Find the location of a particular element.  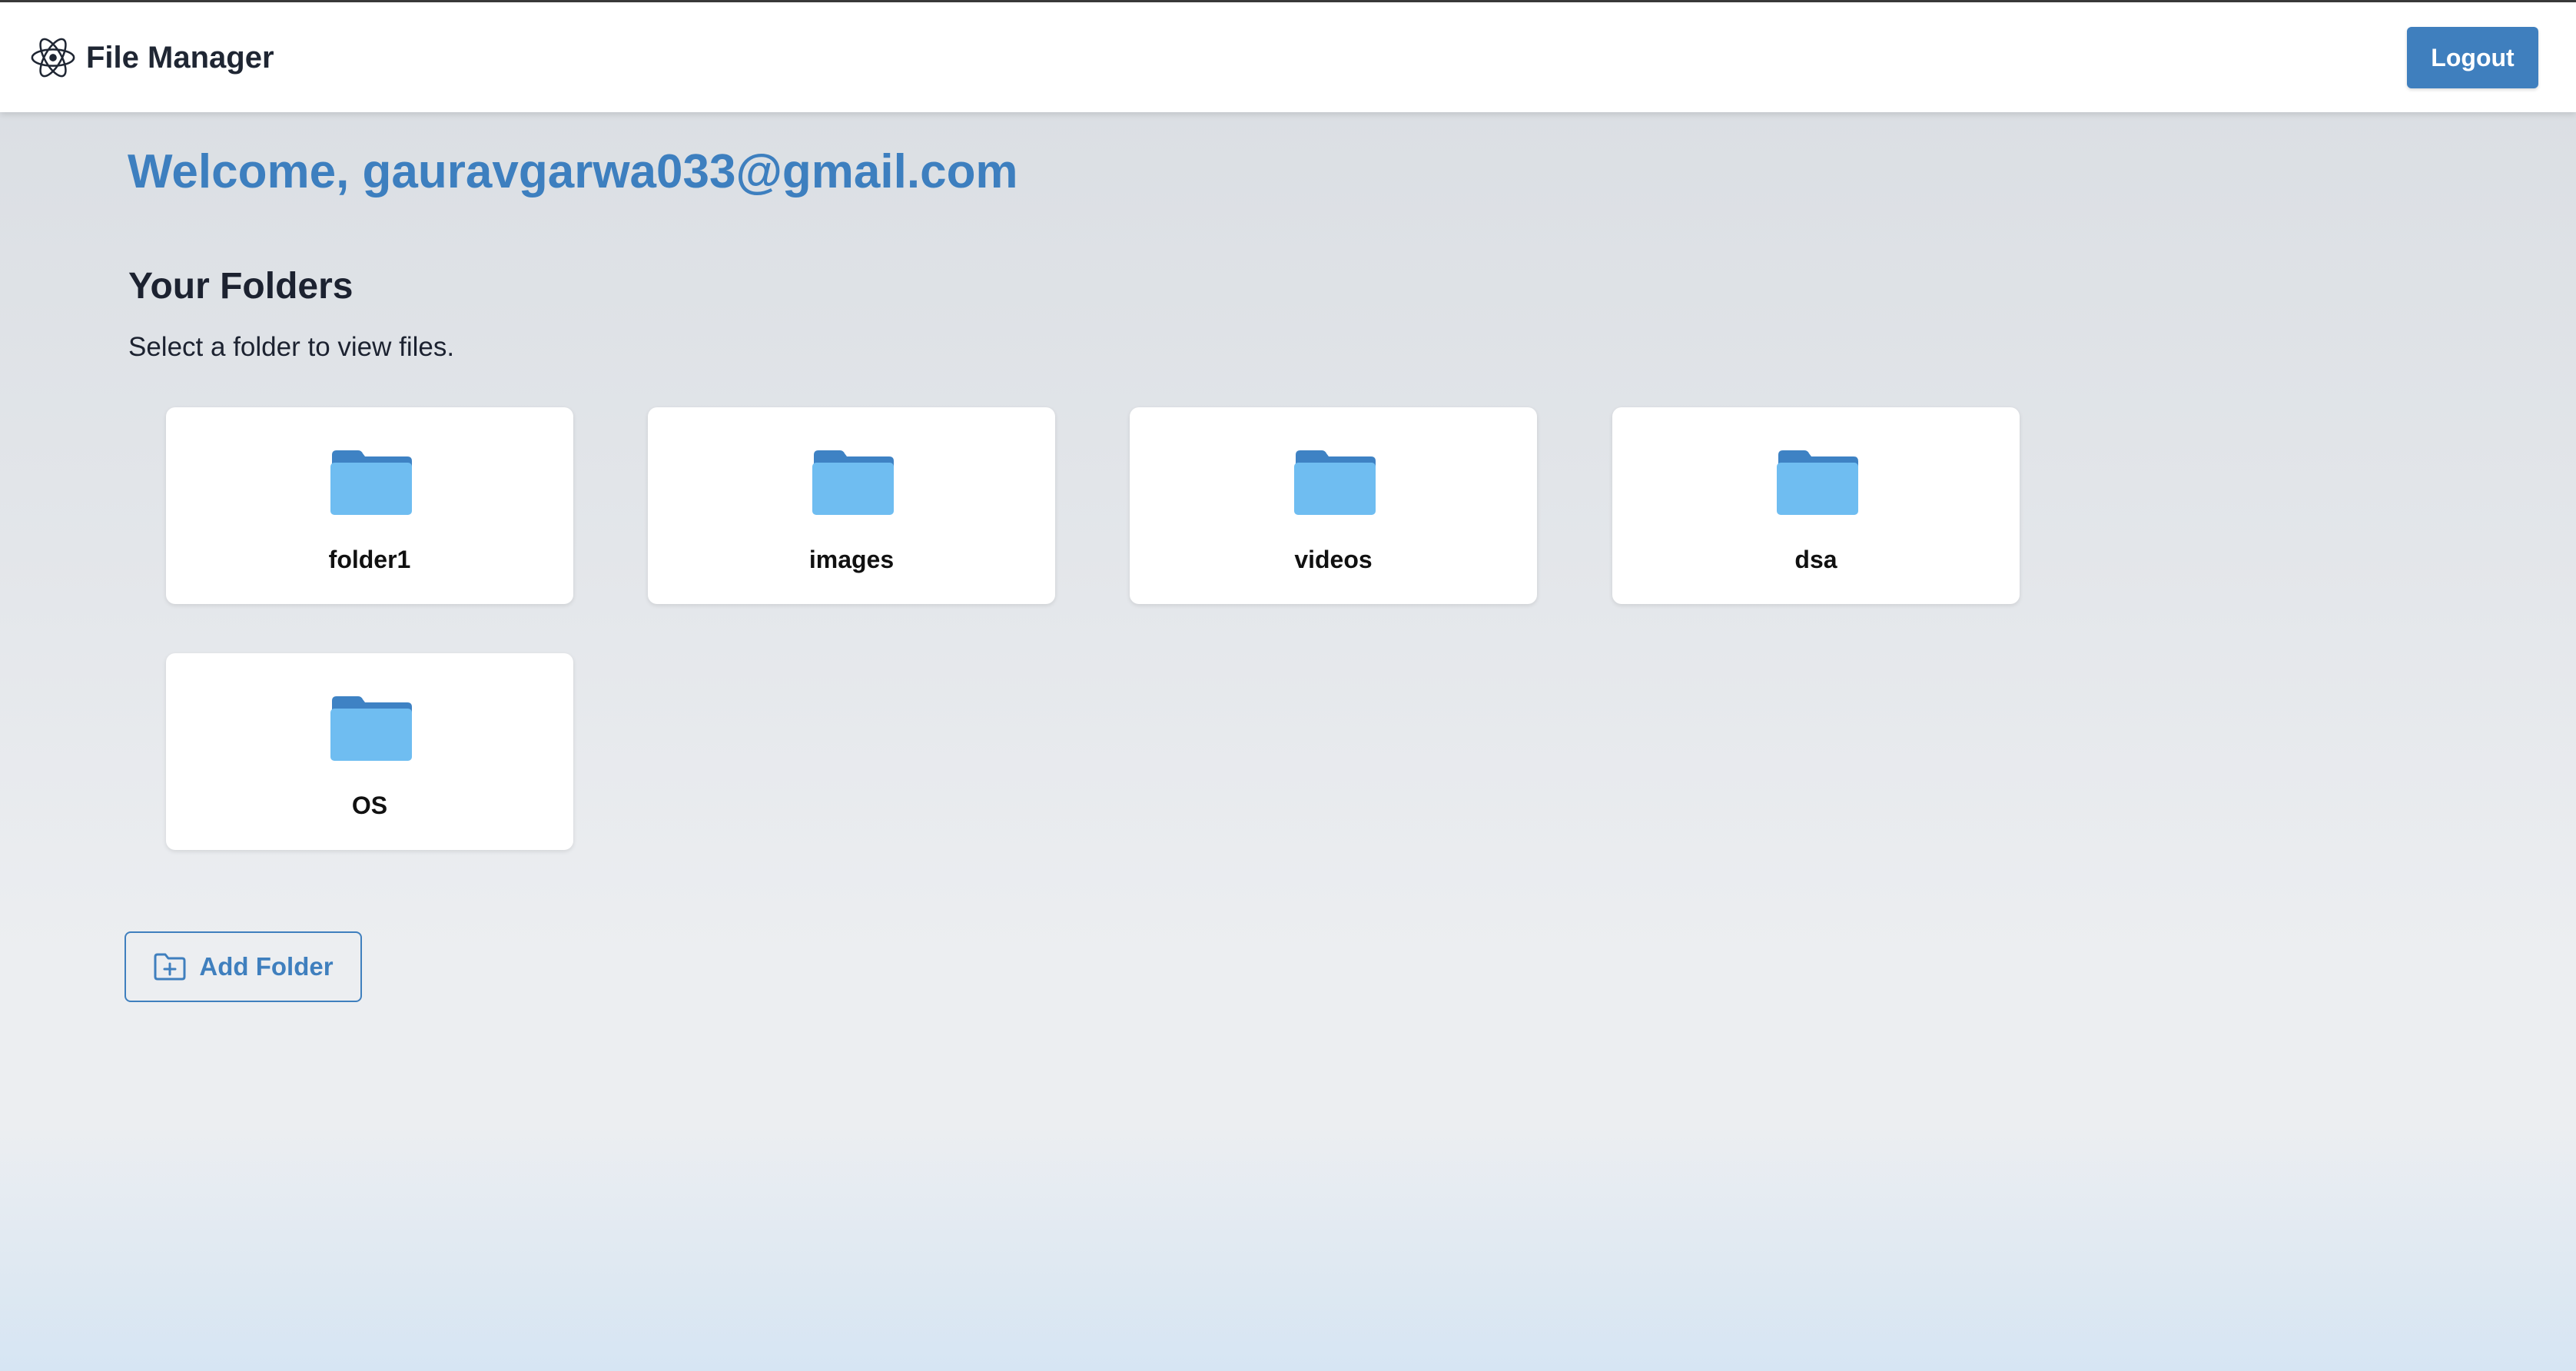

folders-heading: Your Folders is located at coordinates (241, 286).